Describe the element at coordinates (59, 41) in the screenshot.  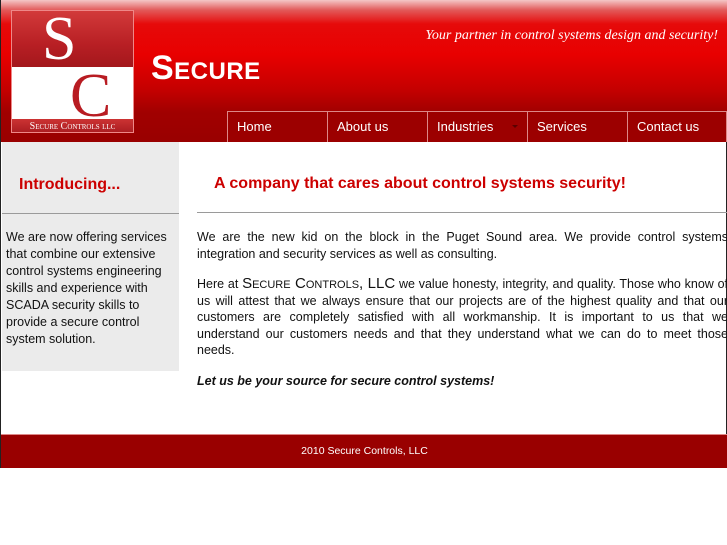
I see `logo-letter-s: S` at that location.